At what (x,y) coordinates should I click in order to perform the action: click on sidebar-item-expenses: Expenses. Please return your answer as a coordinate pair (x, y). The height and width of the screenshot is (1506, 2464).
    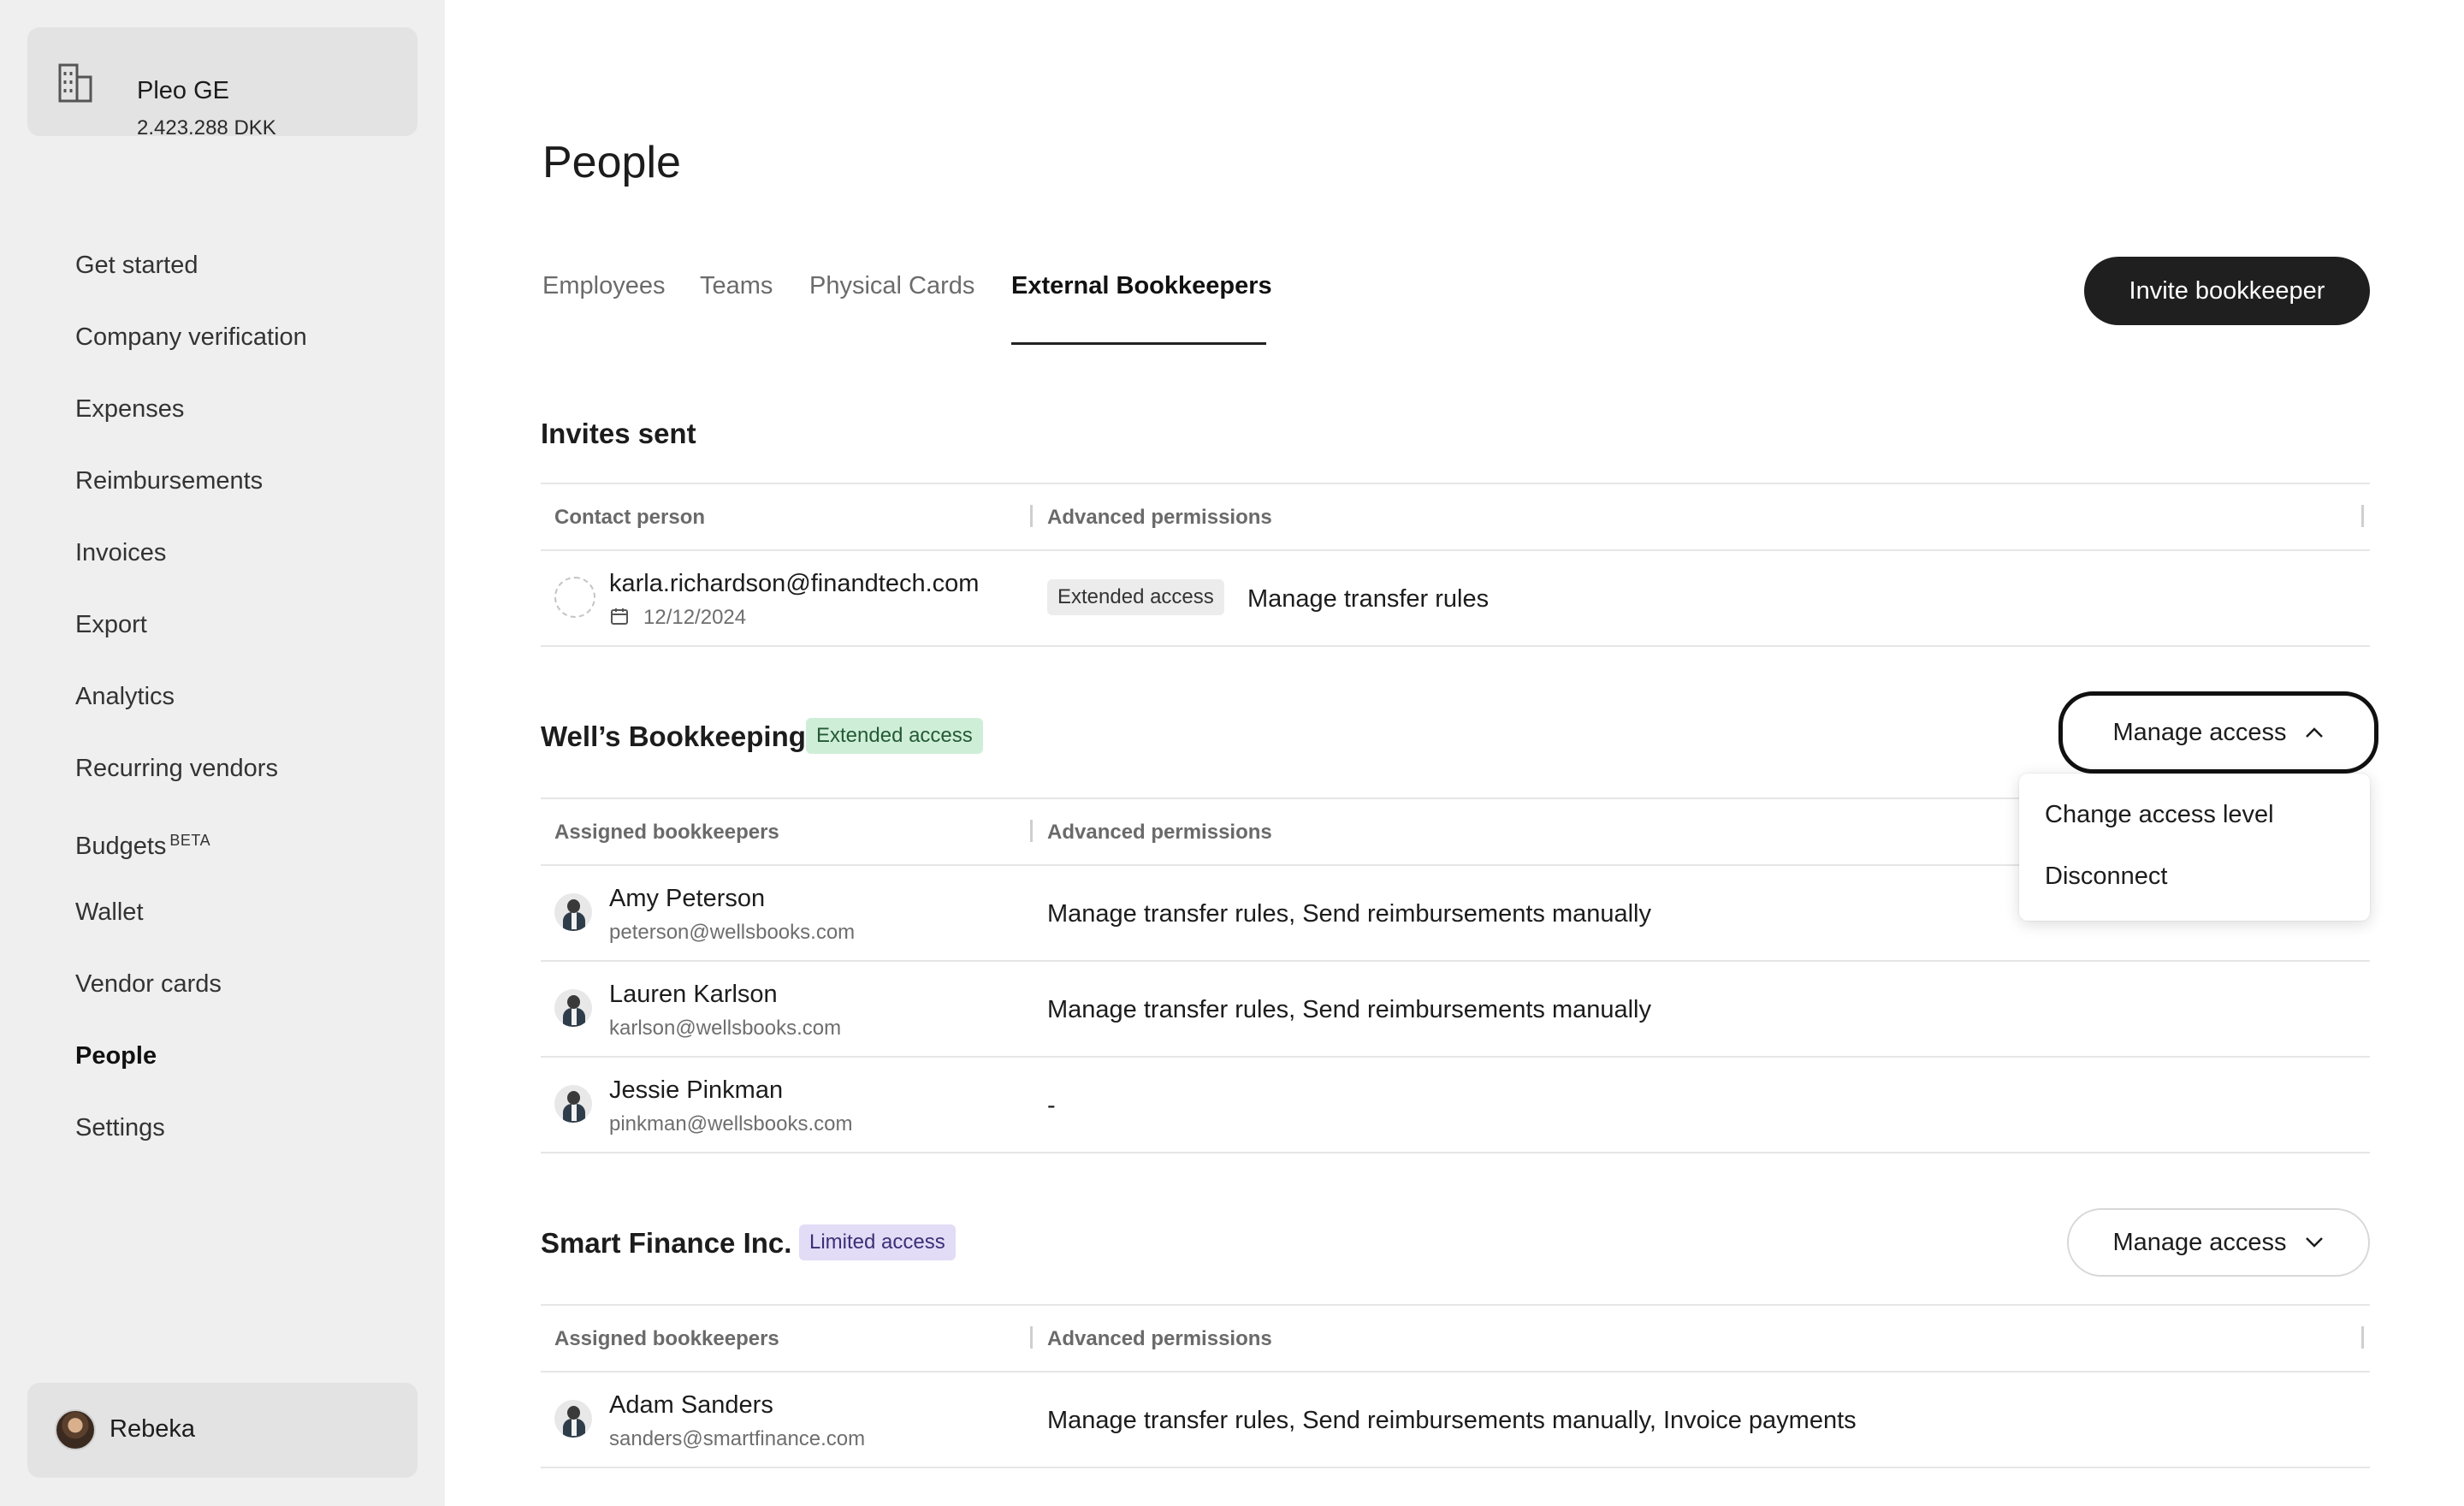
    Looking at the image, I should click on (191, 428).